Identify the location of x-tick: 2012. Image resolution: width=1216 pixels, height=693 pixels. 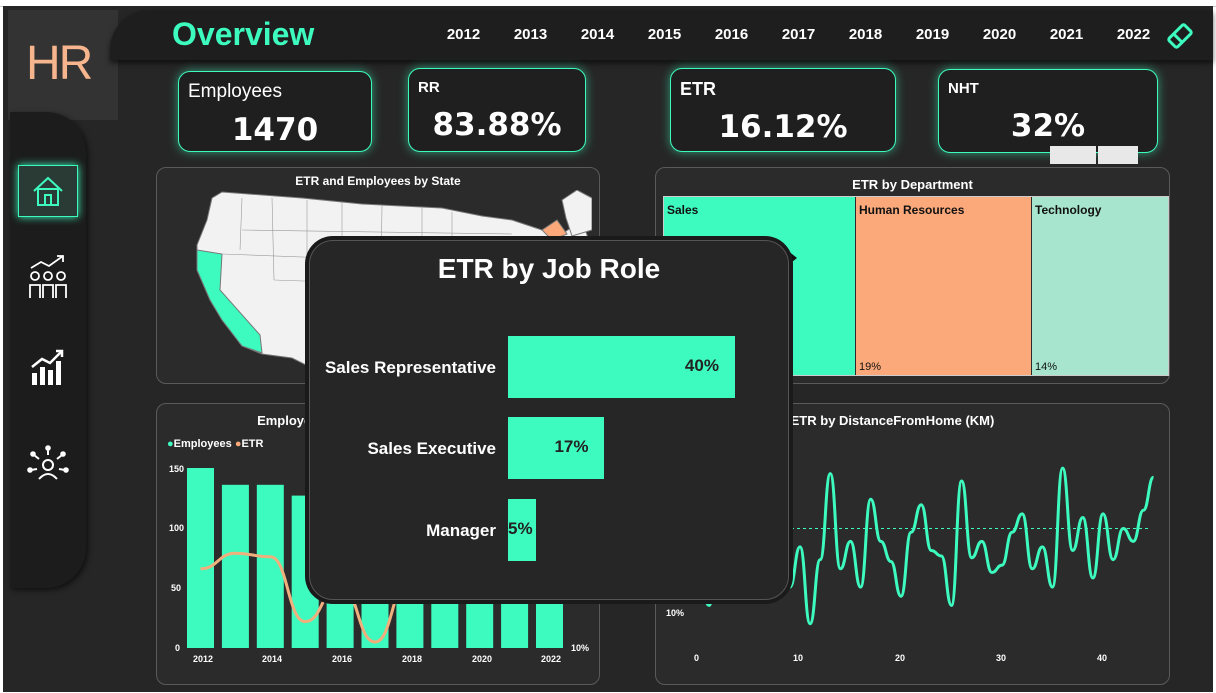
(203, 659).